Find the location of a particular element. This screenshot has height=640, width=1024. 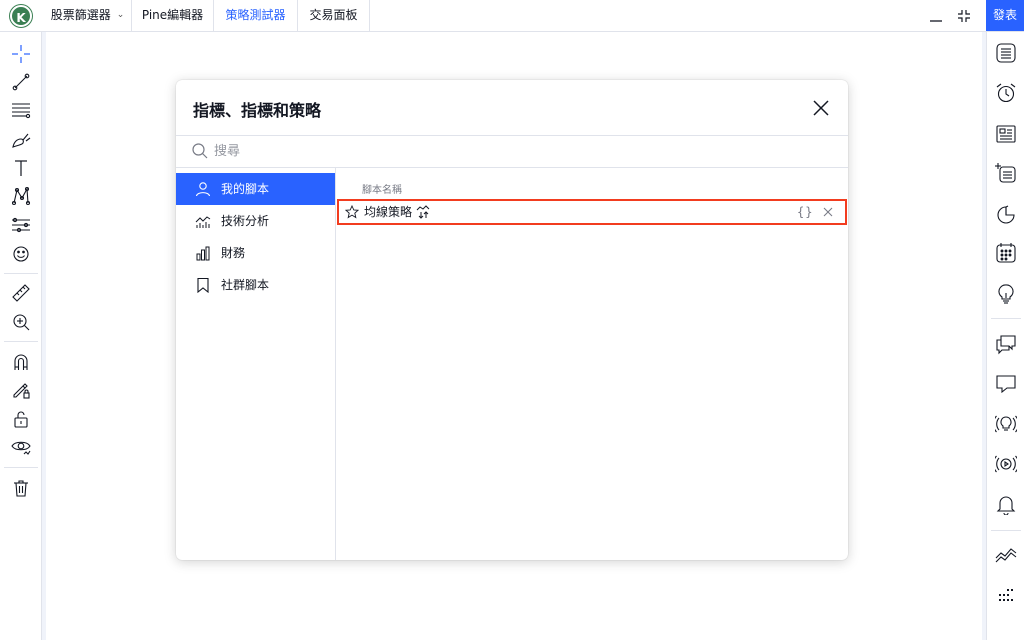

bookmark-icon is located at coordinates (203, 285).